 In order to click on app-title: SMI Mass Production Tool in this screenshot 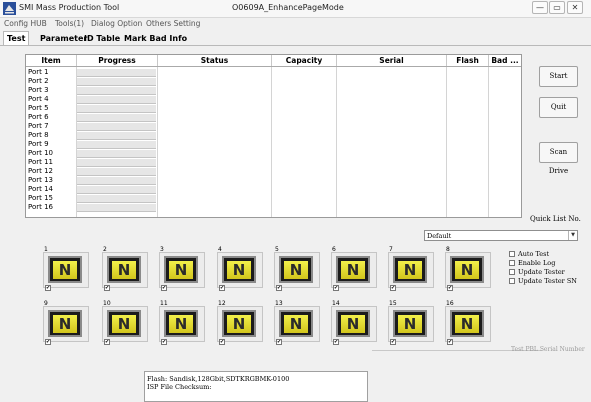, I will do `click(69, 7)`.